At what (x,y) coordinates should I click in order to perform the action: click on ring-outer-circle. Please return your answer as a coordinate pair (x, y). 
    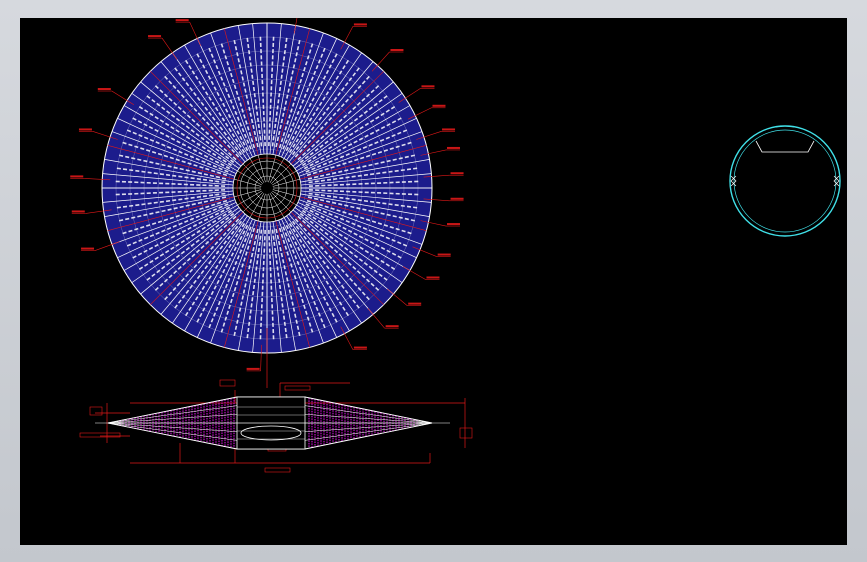
    Looking at the image, I should click on (785, 181).